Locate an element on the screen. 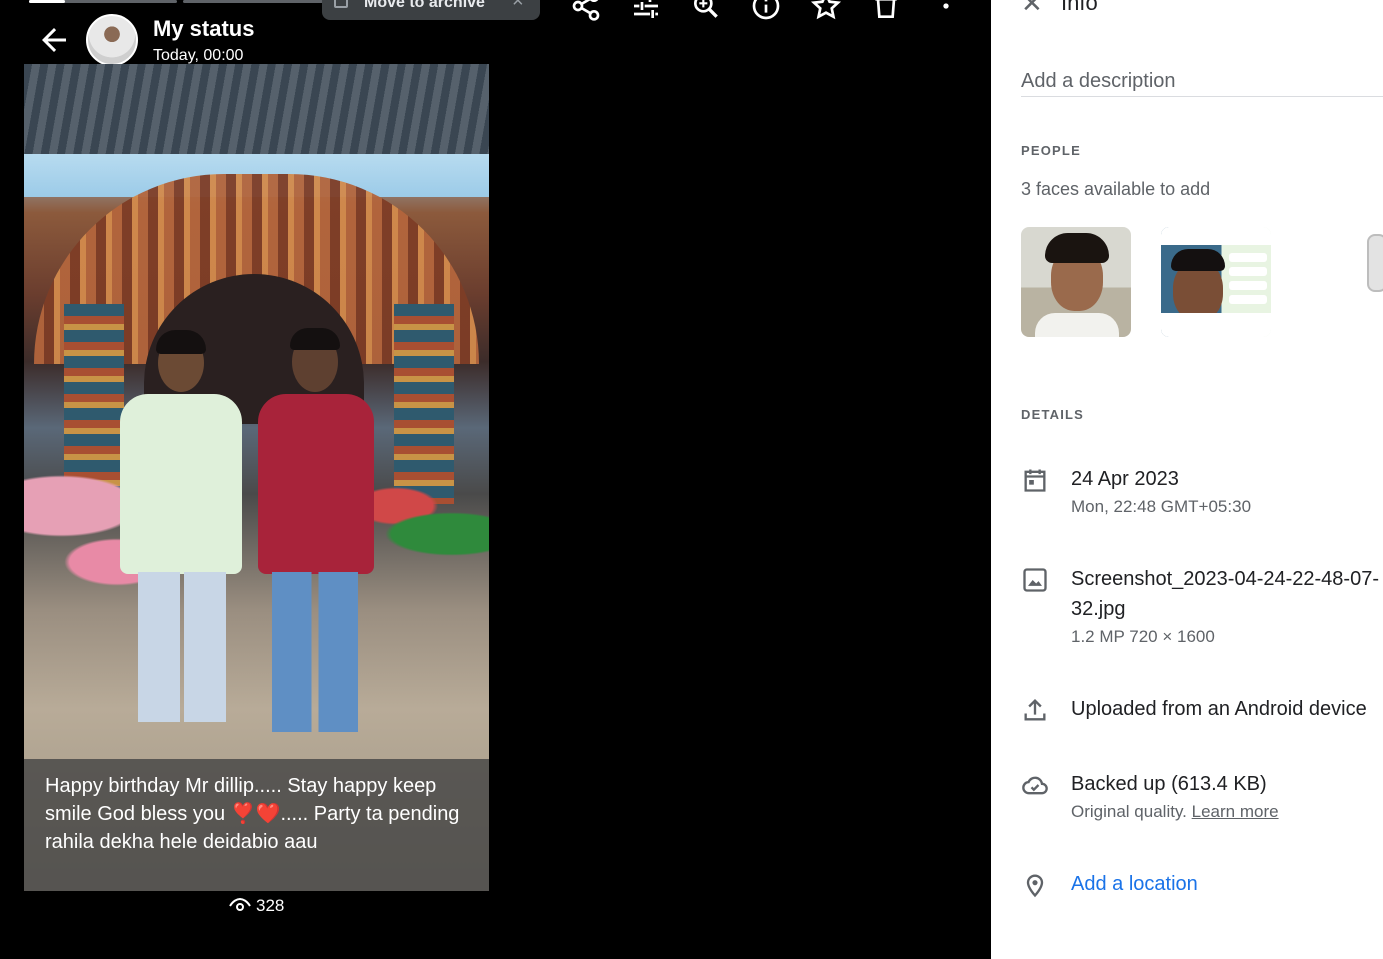  info-icon is located at coordinates (766, 11).